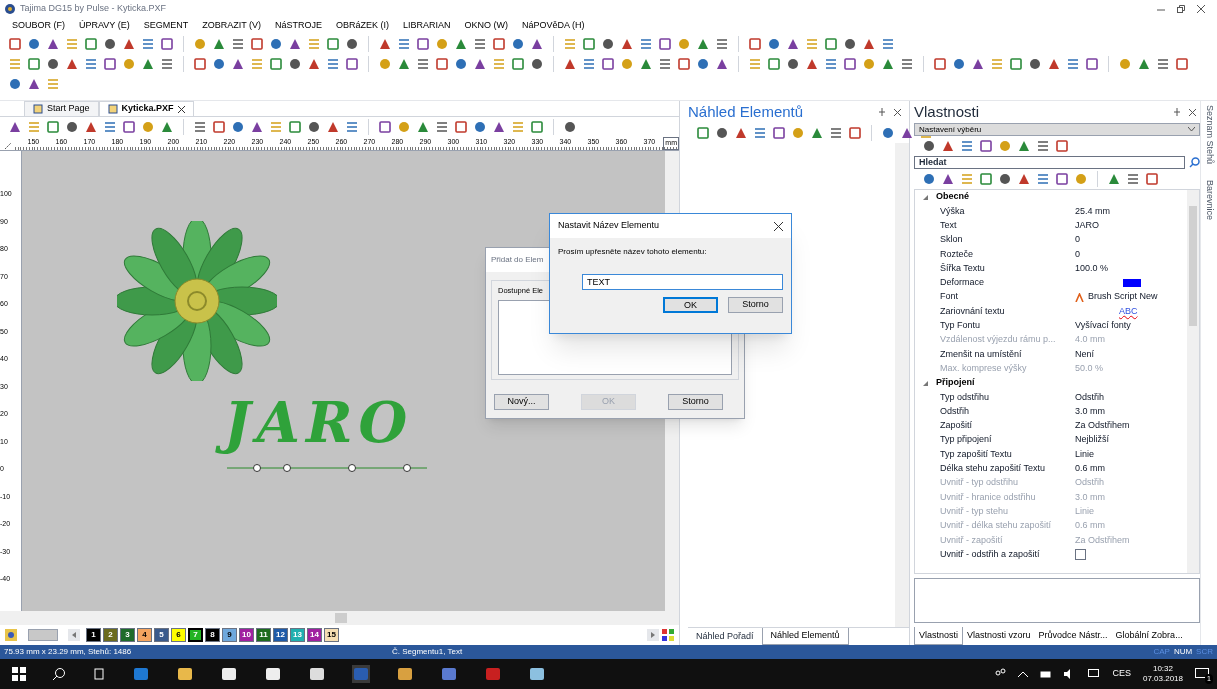  Describe the element at coordinates (805, 636) in the screenshot. I see `panel-tab: Náhled Elementů` at that location.